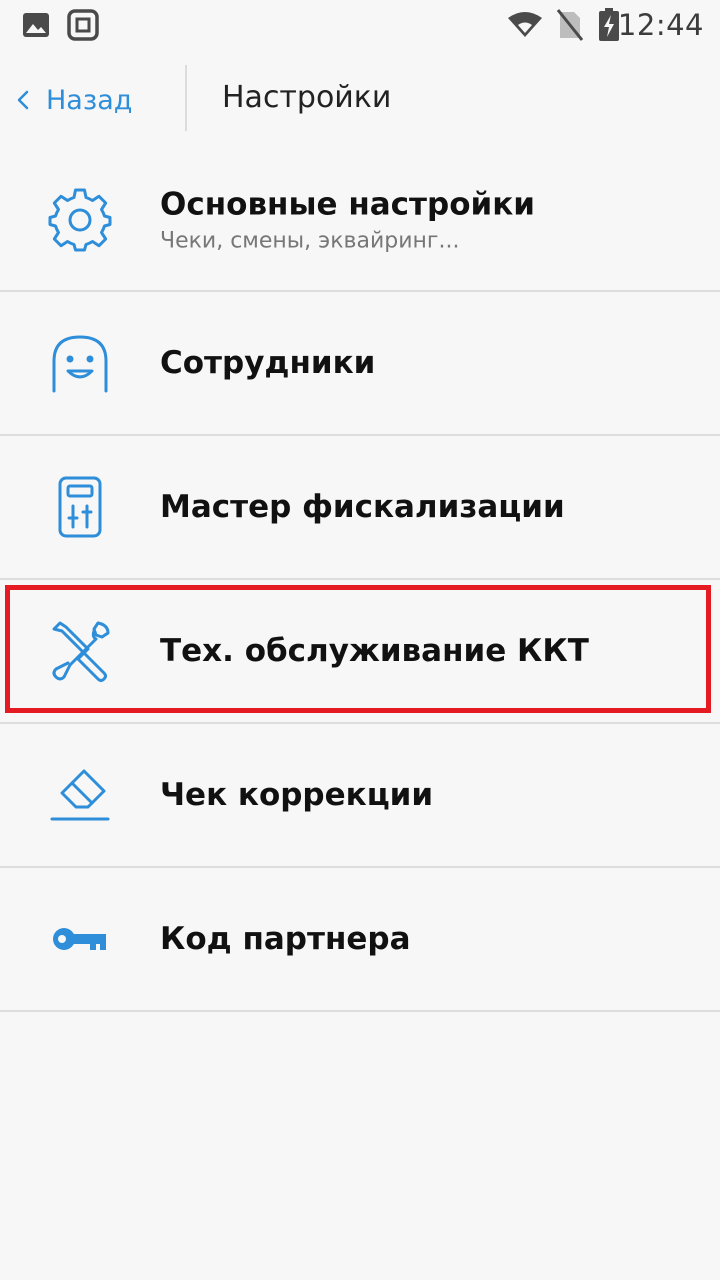  I want to click on back-button: Назад, so click(72, 100).